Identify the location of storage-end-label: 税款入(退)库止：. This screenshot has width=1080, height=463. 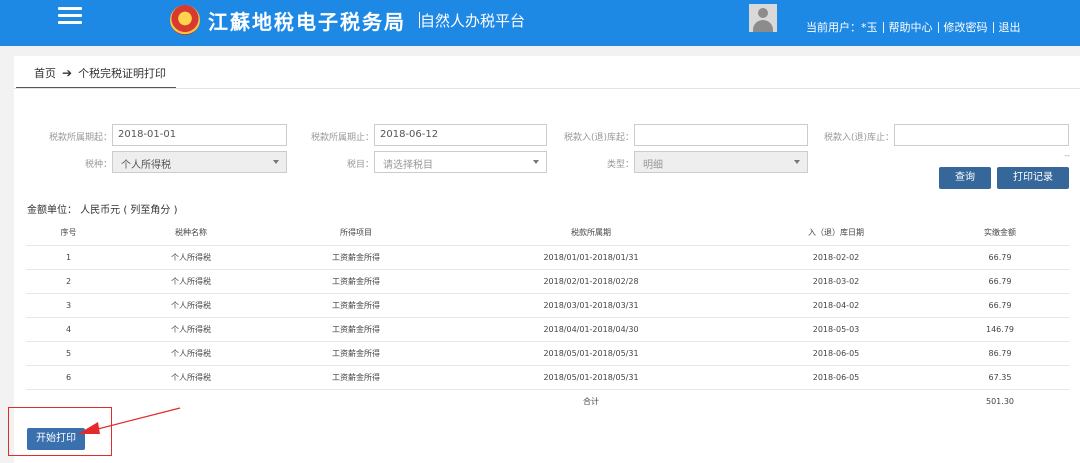
(858, 138).